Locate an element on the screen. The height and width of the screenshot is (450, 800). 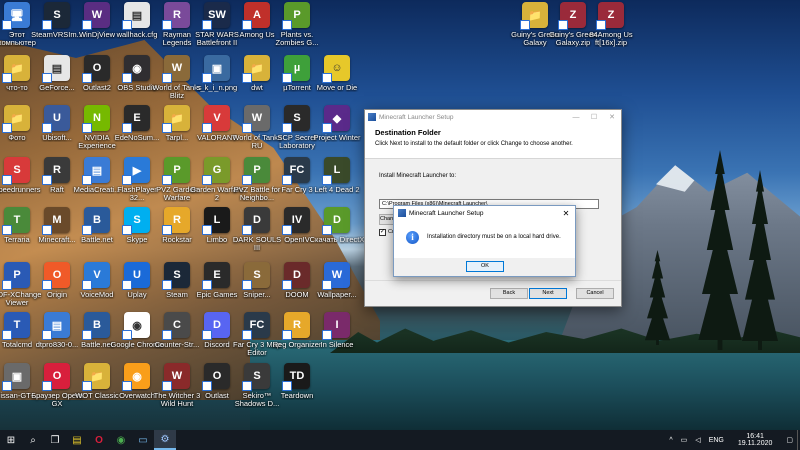
maximize-button: ☐ is located at coordinates (594, 117).